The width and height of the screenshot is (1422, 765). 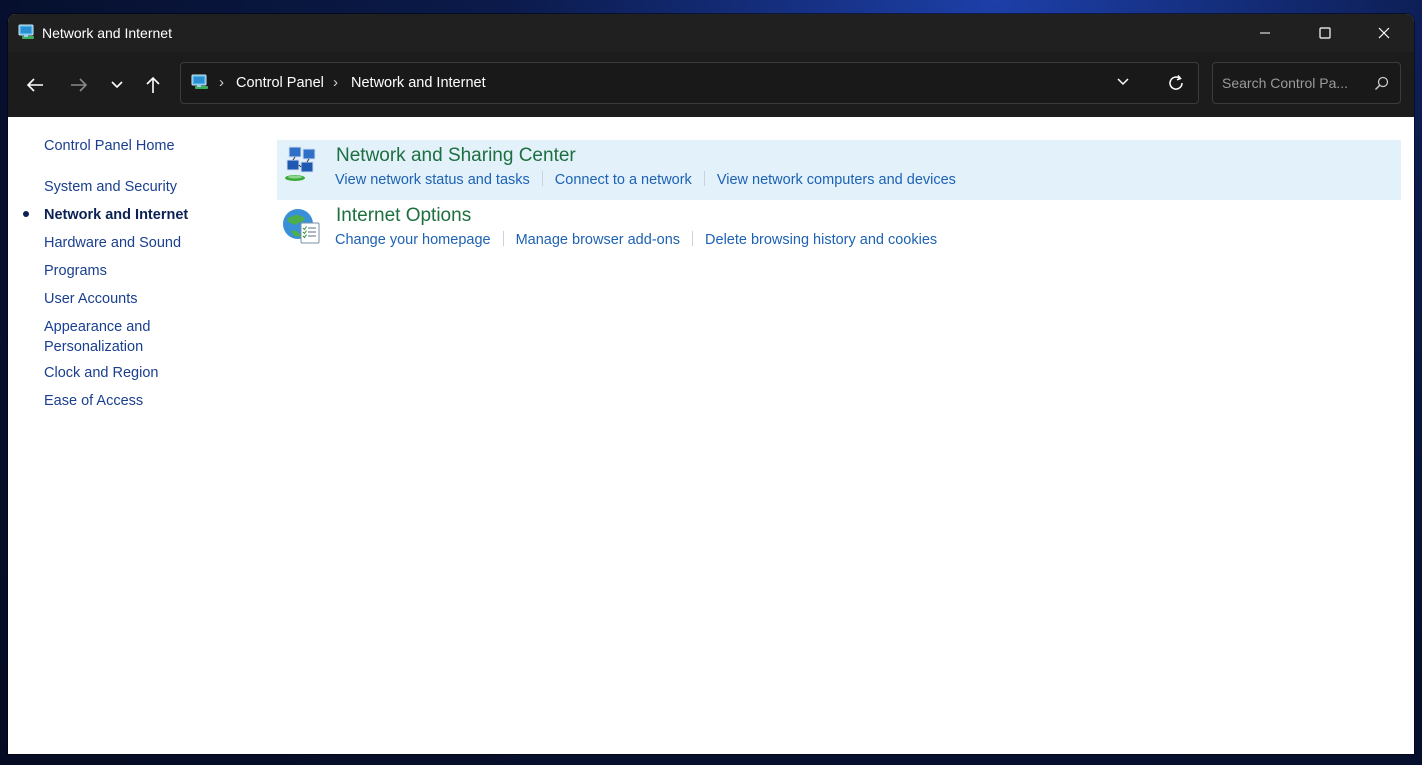 I want to click on arrow-up-icon, so click(x=153, y=84).